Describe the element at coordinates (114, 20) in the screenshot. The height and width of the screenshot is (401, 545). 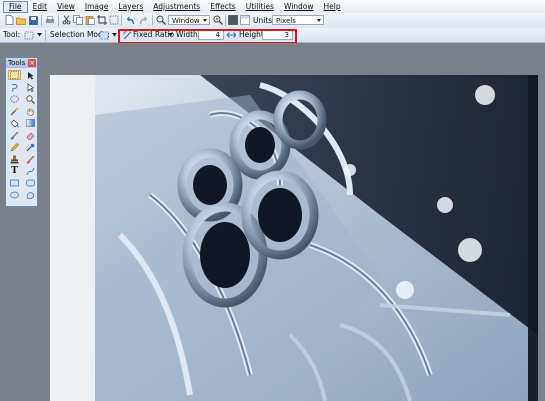
I see `deselect-icon` at that location.